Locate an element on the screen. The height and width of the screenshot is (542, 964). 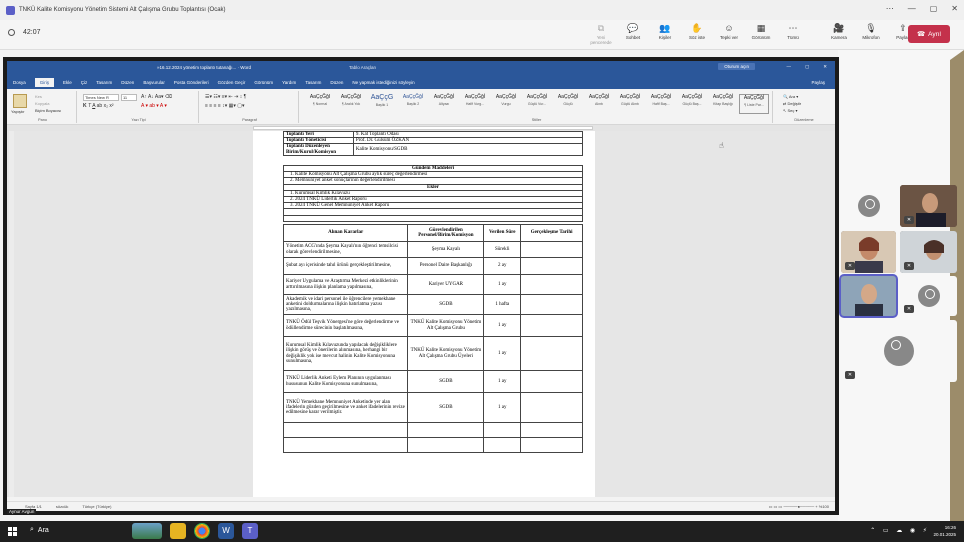
chrome-icon is located at coordinates (202, 531).